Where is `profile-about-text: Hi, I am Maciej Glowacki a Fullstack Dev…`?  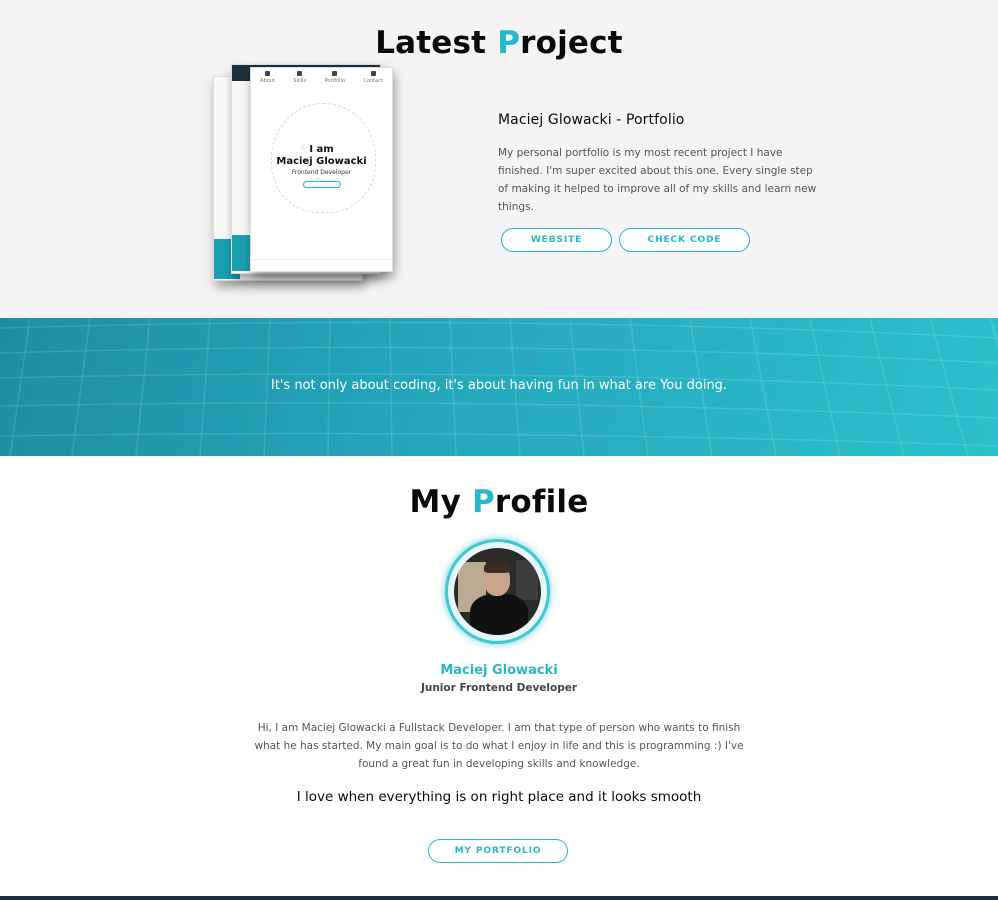 profile-about-text: Hi, I am Maciej Glowacki a Fullstack Dev… is located at coordinates (499, 746).